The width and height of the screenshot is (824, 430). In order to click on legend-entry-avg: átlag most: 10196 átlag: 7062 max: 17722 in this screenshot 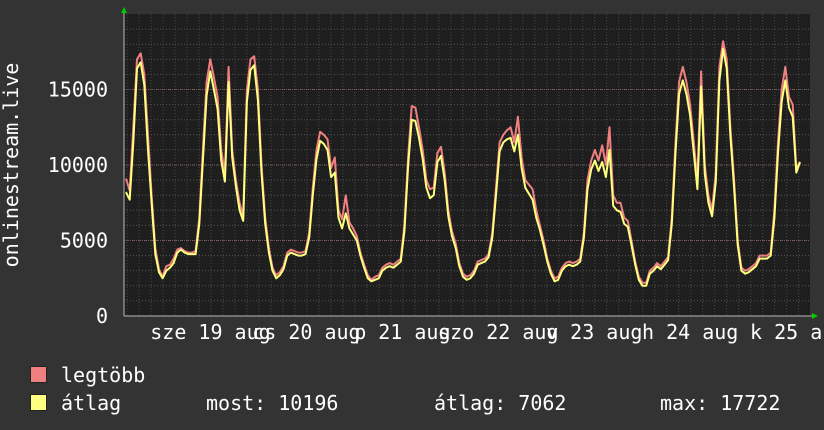, I will do `click(425, 403)`.